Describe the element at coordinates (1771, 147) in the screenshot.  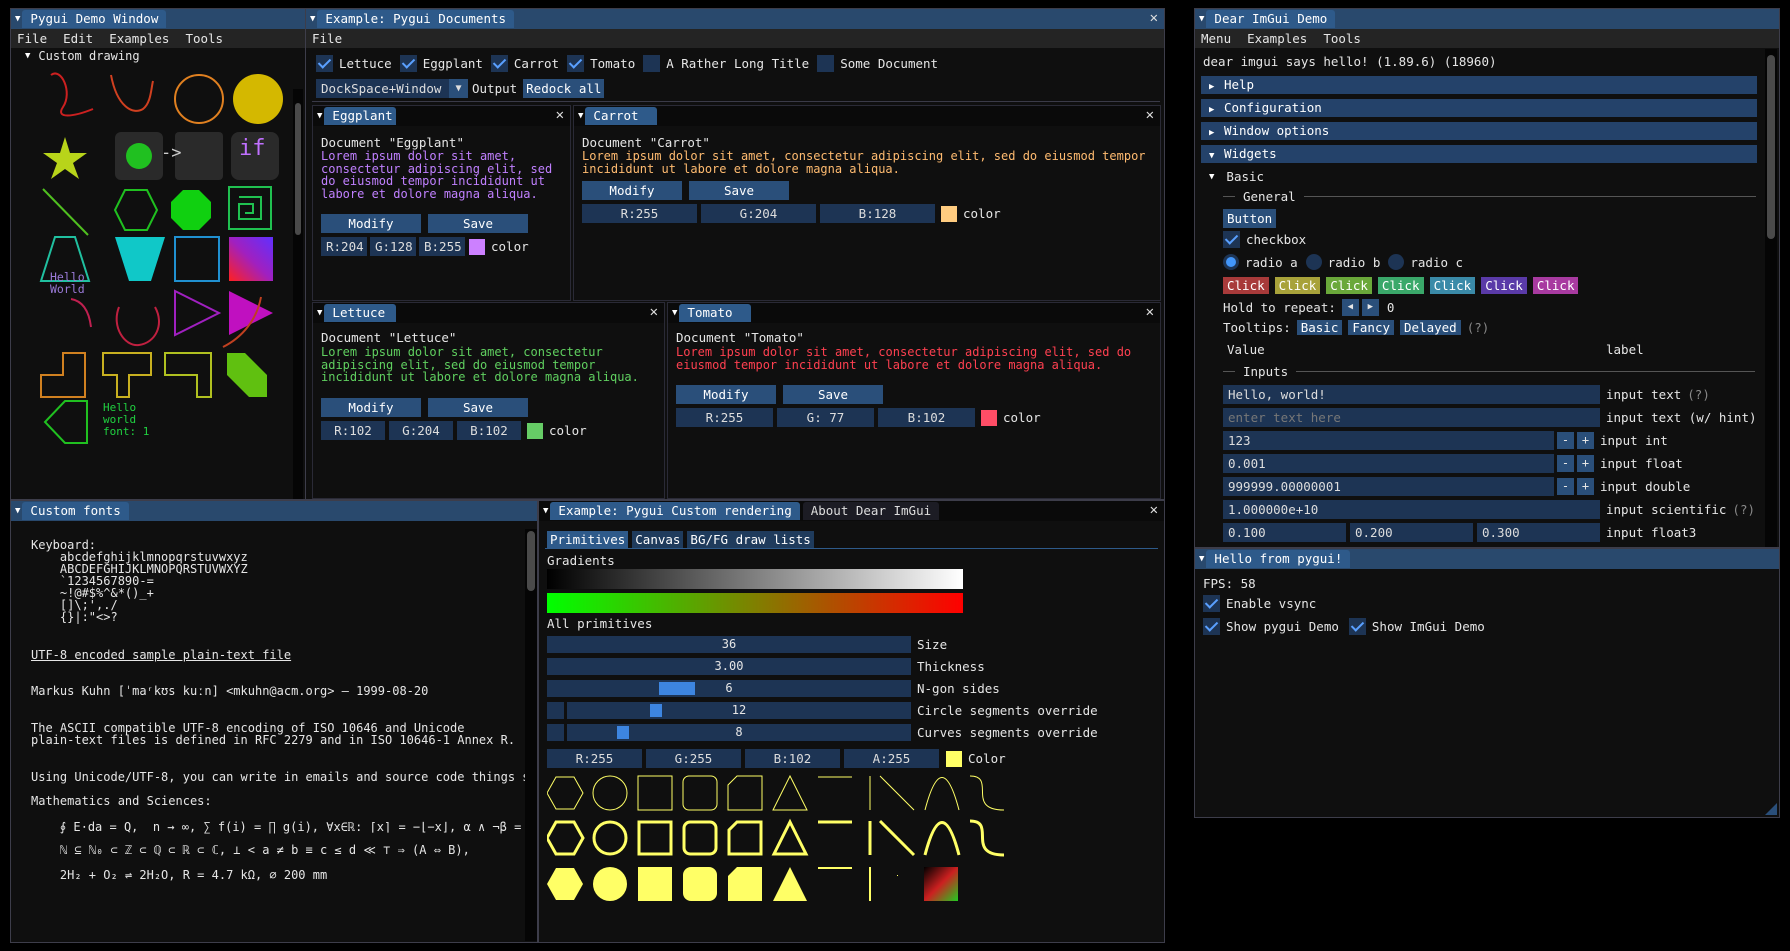
I see `imgui-scroll-grab` at that location.